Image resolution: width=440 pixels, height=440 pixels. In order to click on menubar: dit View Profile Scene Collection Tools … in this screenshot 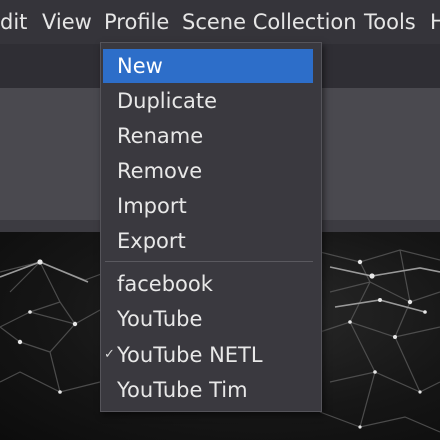, I will do `click(220, 22)`.